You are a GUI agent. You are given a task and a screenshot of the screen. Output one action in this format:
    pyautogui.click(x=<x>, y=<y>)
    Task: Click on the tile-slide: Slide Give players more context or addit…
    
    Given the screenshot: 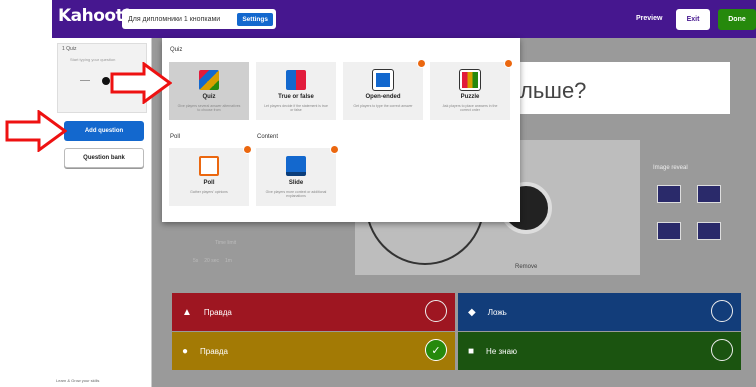 What is the action you would take?
    pyautogui.click(x=297, y=175)
    